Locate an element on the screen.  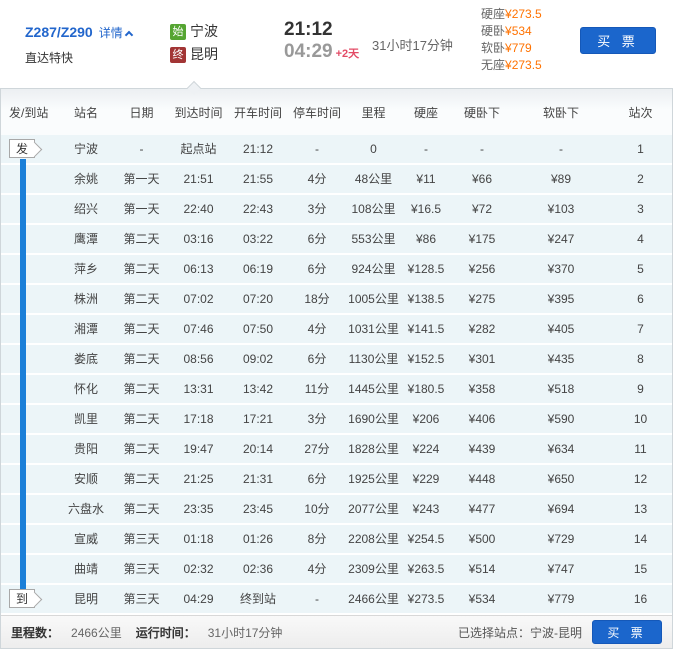
cell-hard-seat-price: ¥86 is located at coordinates (426, 239).